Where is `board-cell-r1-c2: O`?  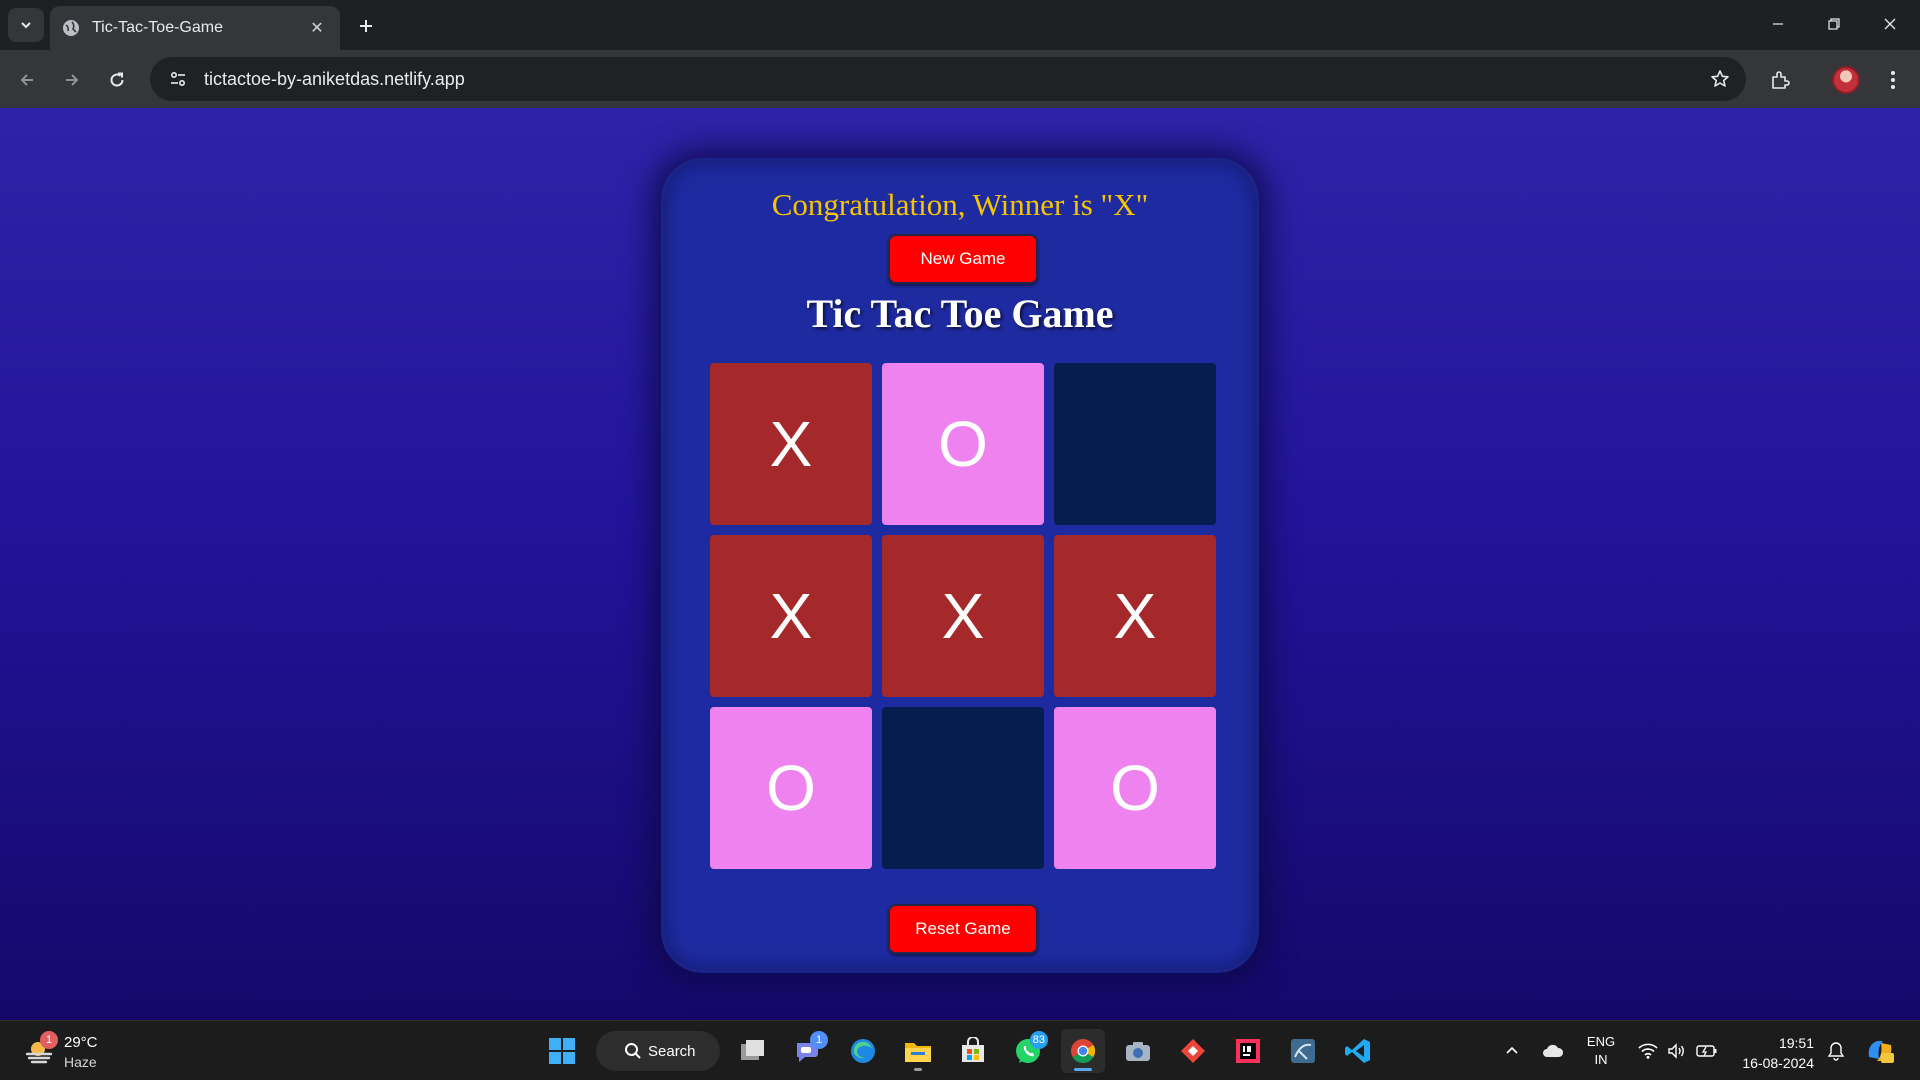
board-cell-r1-c2: O is located at coordinates (963, 444).